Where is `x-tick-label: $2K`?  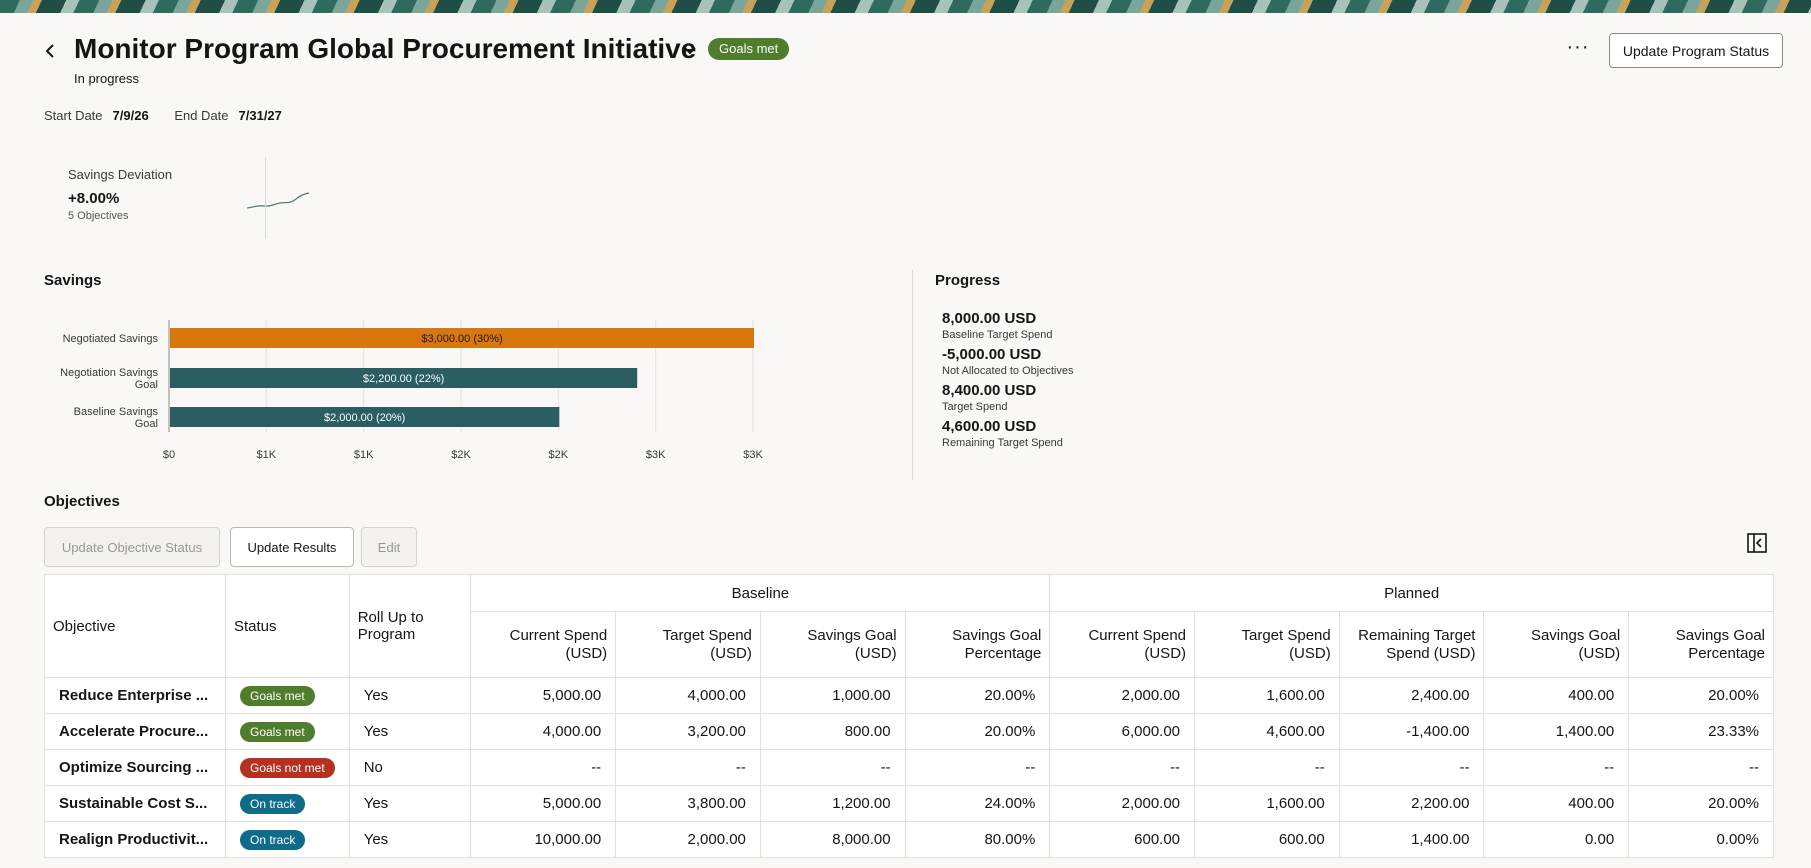
x-tick-label: $2K is located at coordinates (461, 455).